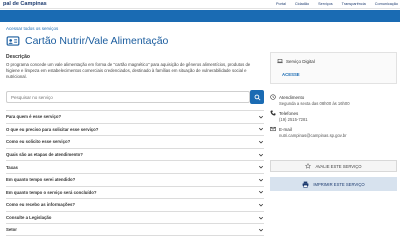 This screenshot has height=240, width=400. What do you see at coordinates (273, 113) in the screenshot?
I see `phone-icon` at bounding box center [273, 113].